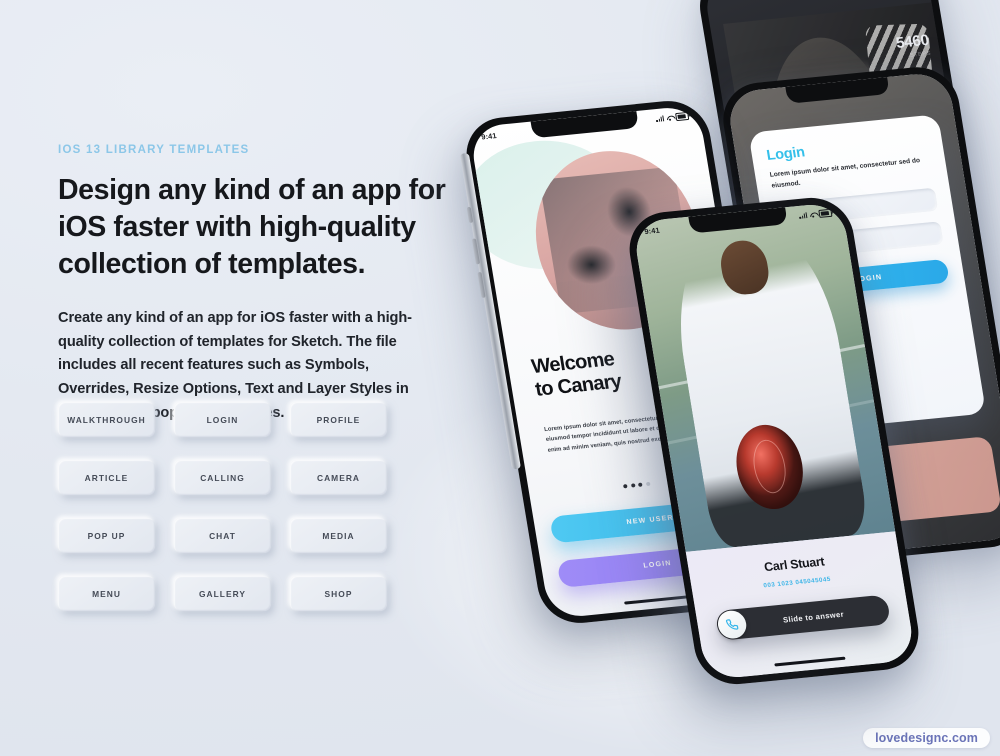 The height and width of the screenshot is (756, 1000). Describe the element at coordinates (912, 42) in the screenshot. I see `stat-value: 5460` at that location.